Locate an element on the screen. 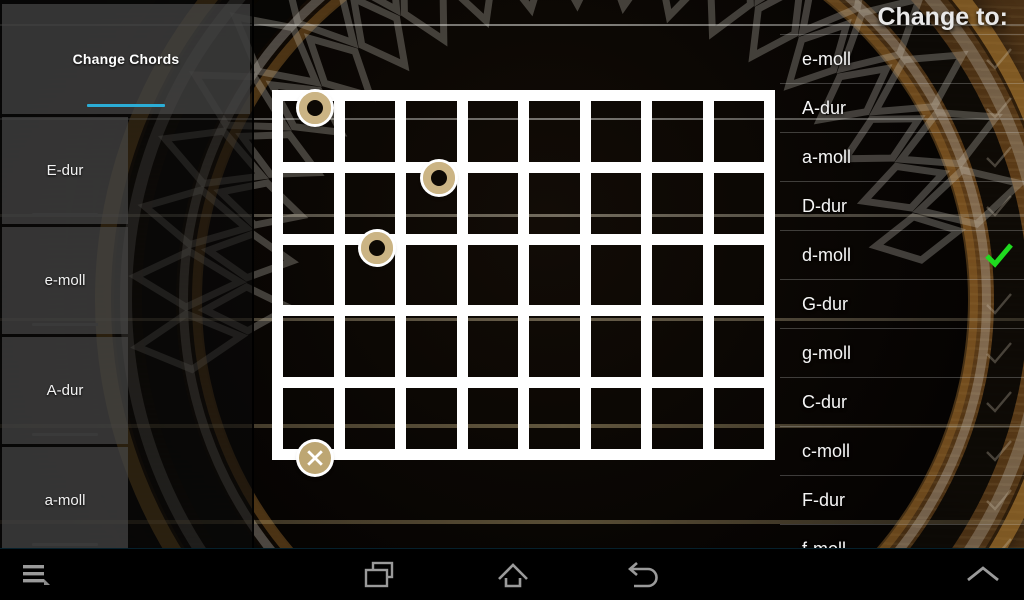 The width and height of the screenshot is (1024, 600). change-to-row-label: D-dur is located at coordinates (825, 205).